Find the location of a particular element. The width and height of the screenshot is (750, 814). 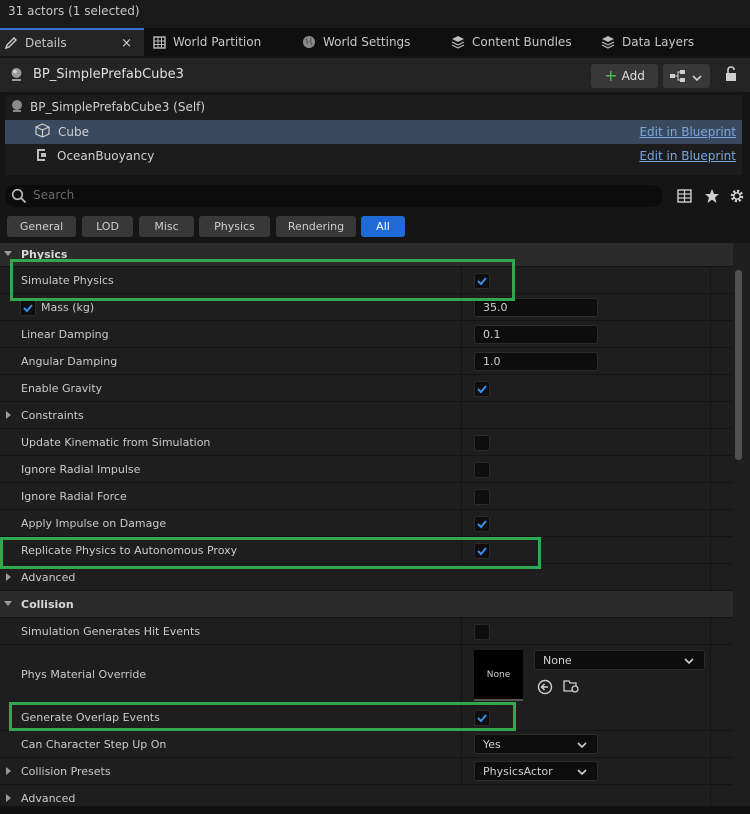

tab-details: Details × is located at coordinates (72, 42).